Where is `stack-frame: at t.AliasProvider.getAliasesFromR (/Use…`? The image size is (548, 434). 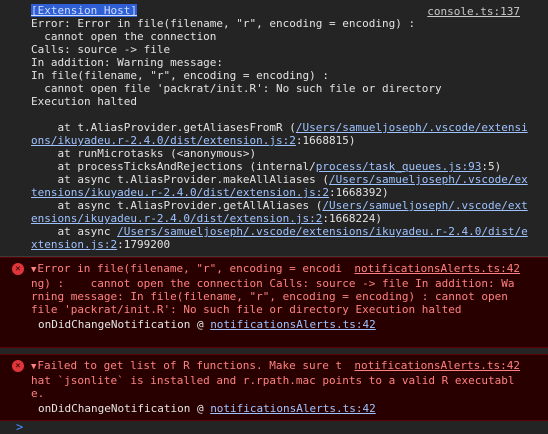 stack-frame: at t.AliasProvider.getAliasesFromR (/Use… is located at coordinates (279, 134).